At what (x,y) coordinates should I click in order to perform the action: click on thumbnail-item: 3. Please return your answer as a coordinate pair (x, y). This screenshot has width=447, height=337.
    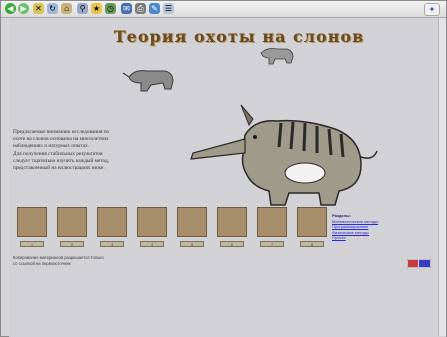
    Looking at the image, I should click on (112, 229).